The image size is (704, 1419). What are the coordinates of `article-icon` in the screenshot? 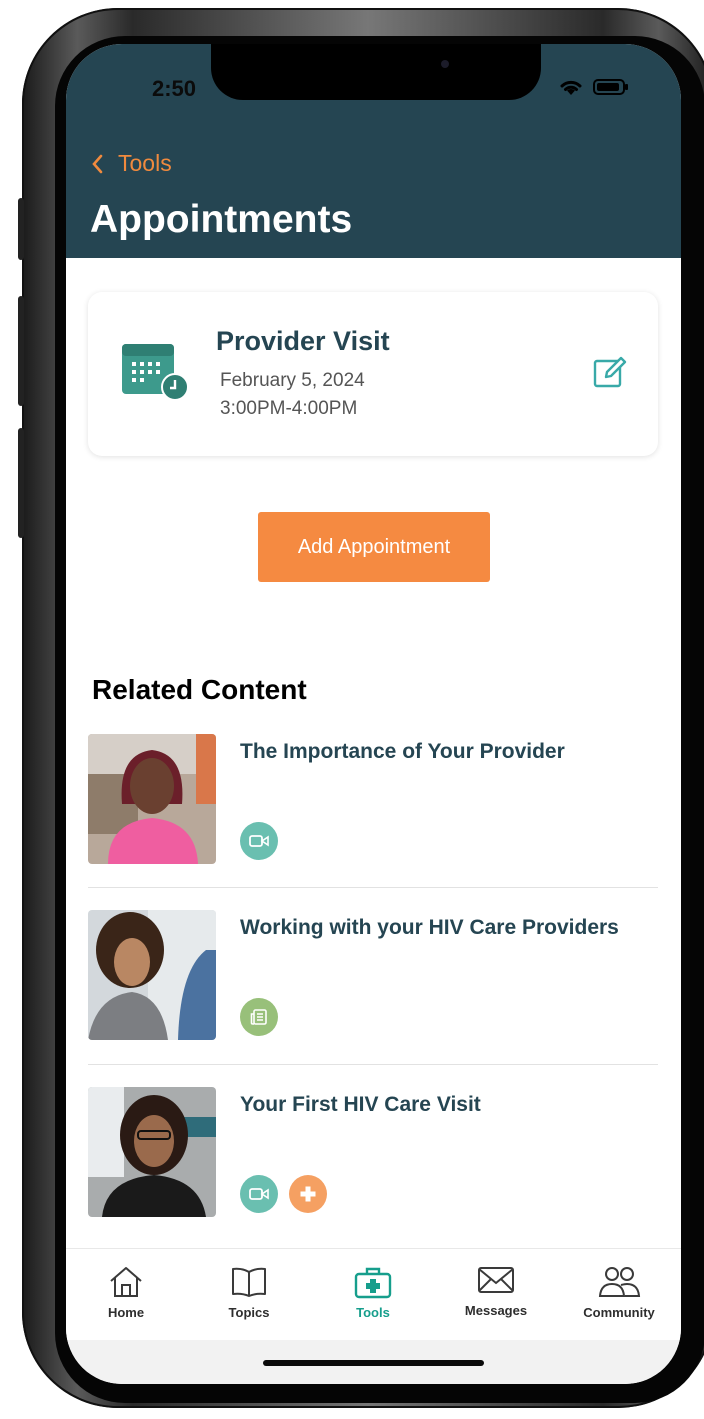 It's located at (259, 1017).